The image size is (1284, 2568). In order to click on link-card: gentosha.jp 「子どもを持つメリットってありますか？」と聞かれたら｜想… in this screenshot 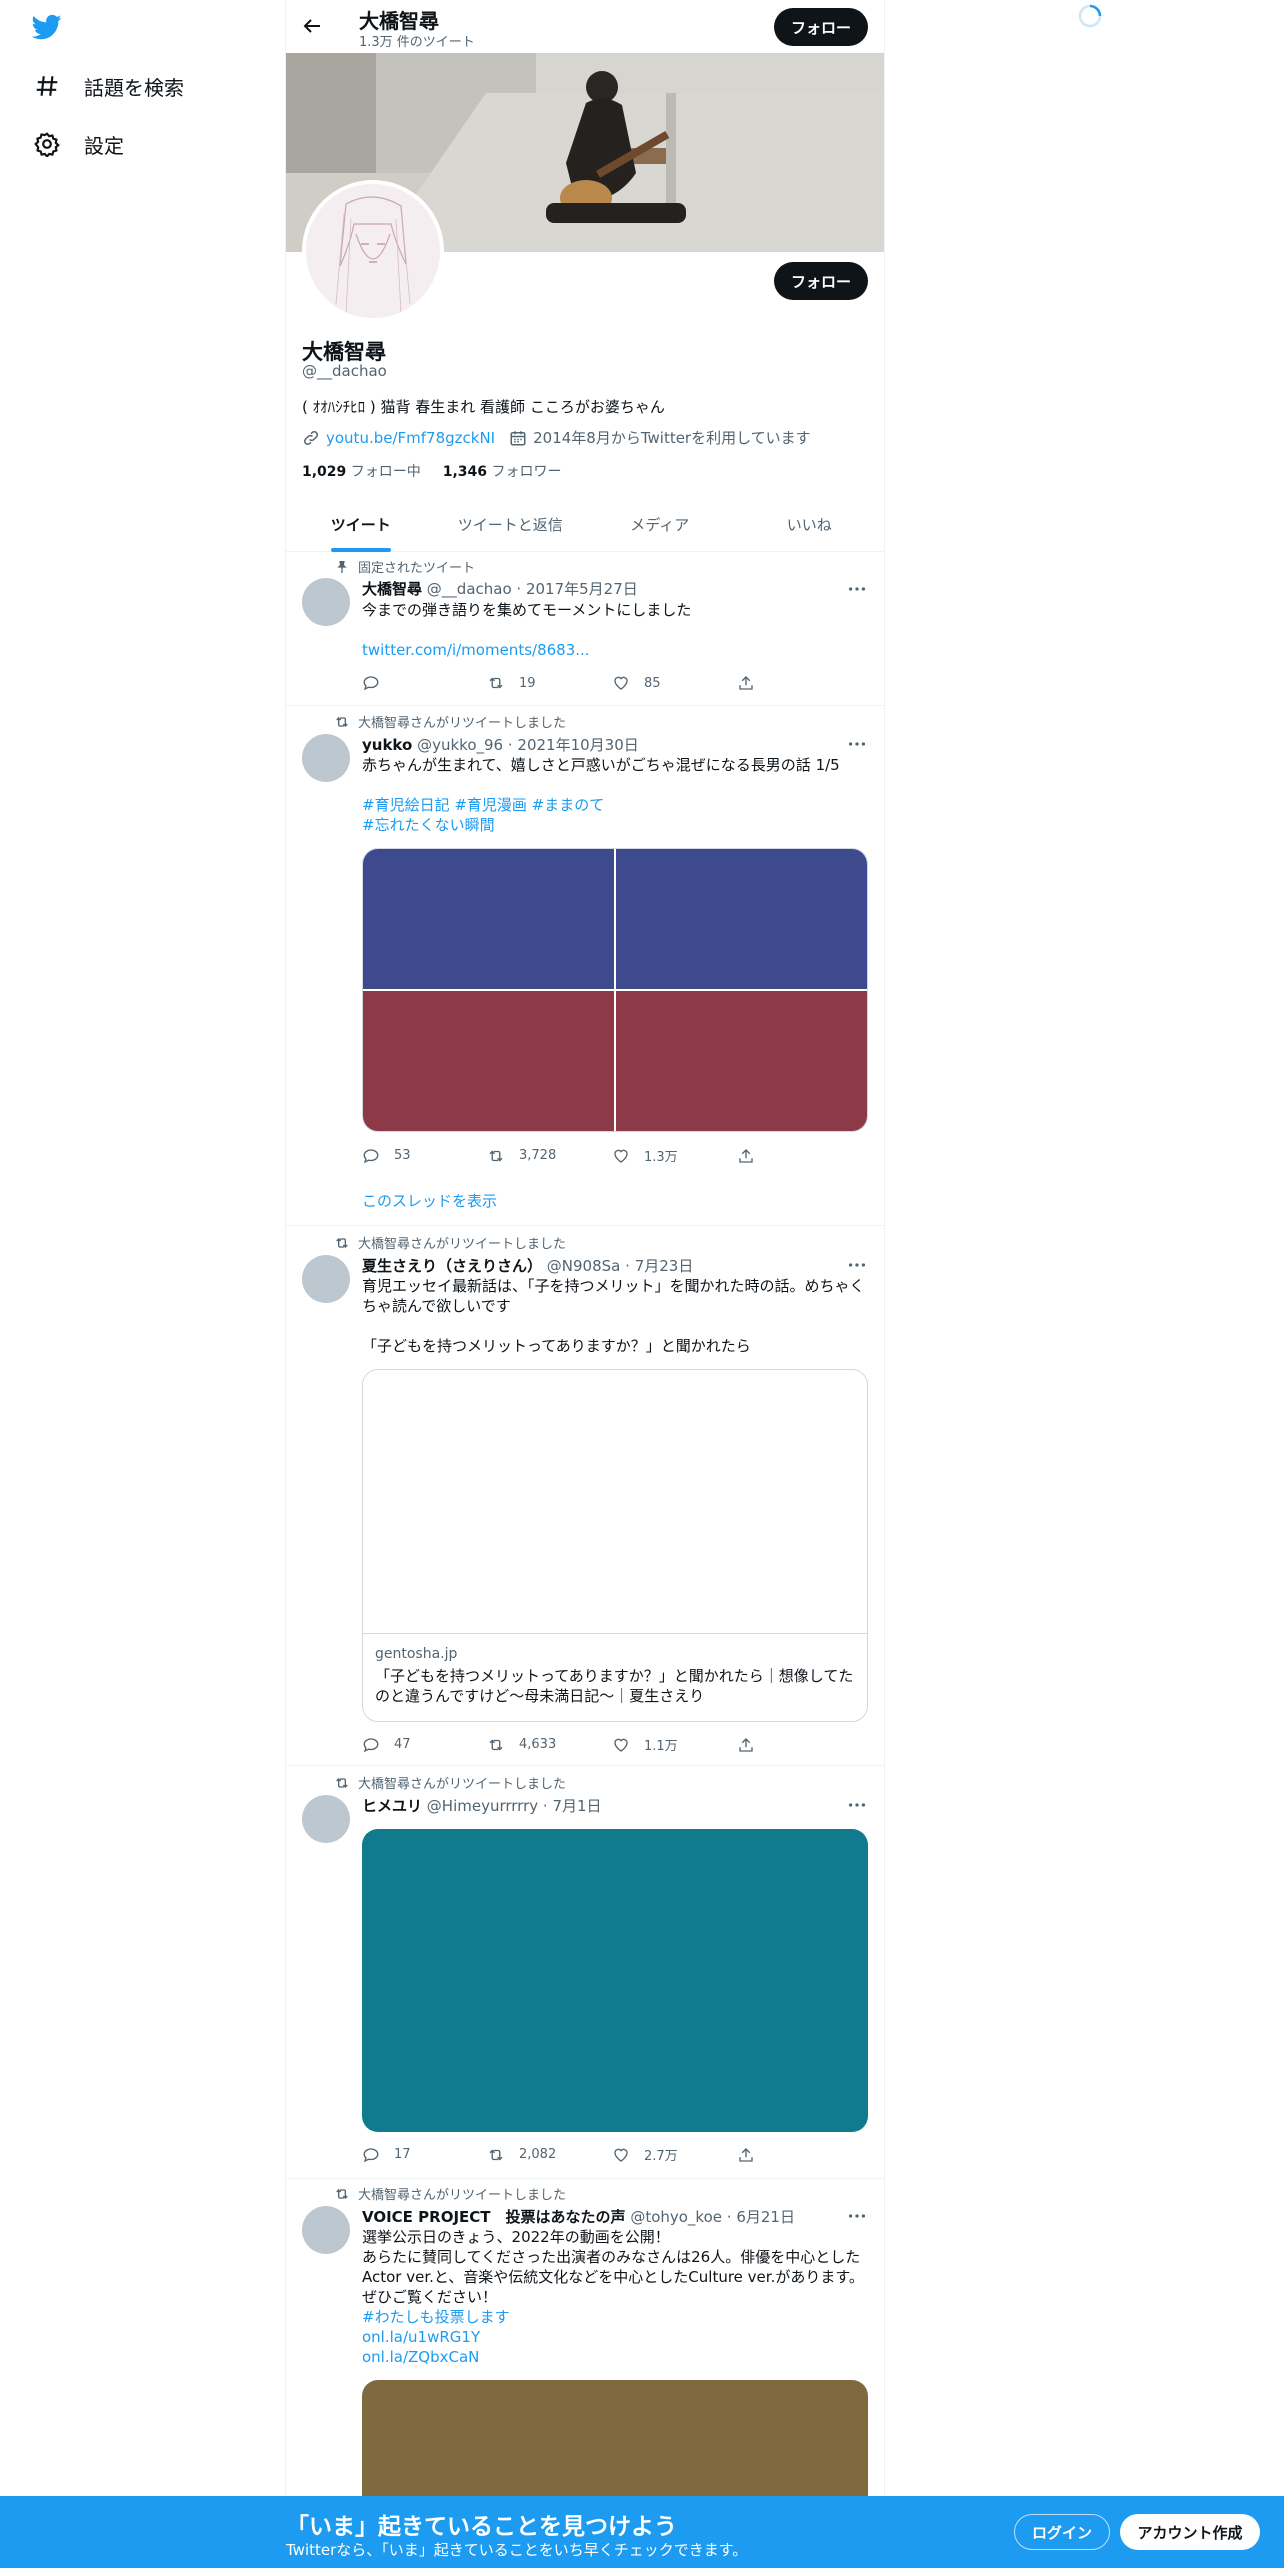, I will do `click(615, 1545)`.